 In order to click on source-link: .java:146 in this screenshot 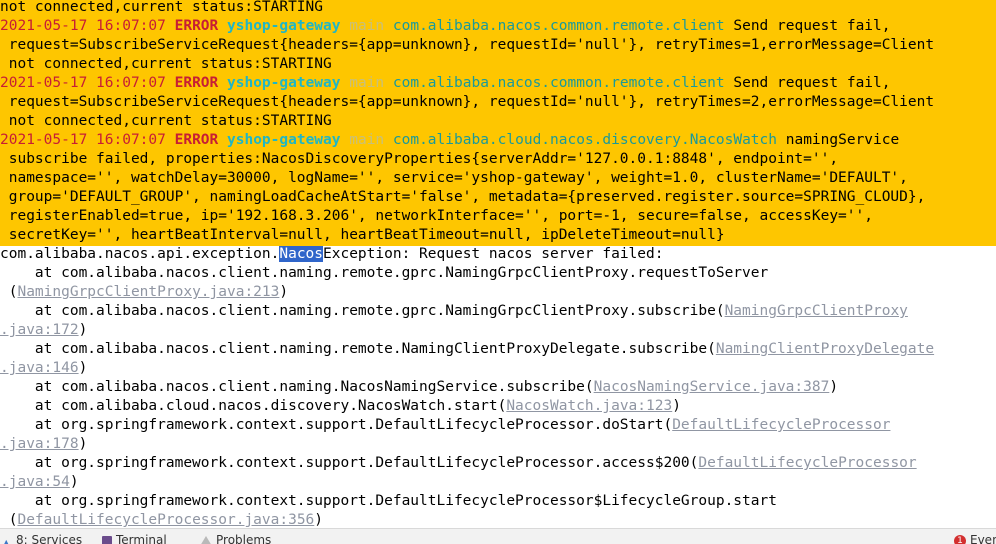, I will do `click(39, 368)`.